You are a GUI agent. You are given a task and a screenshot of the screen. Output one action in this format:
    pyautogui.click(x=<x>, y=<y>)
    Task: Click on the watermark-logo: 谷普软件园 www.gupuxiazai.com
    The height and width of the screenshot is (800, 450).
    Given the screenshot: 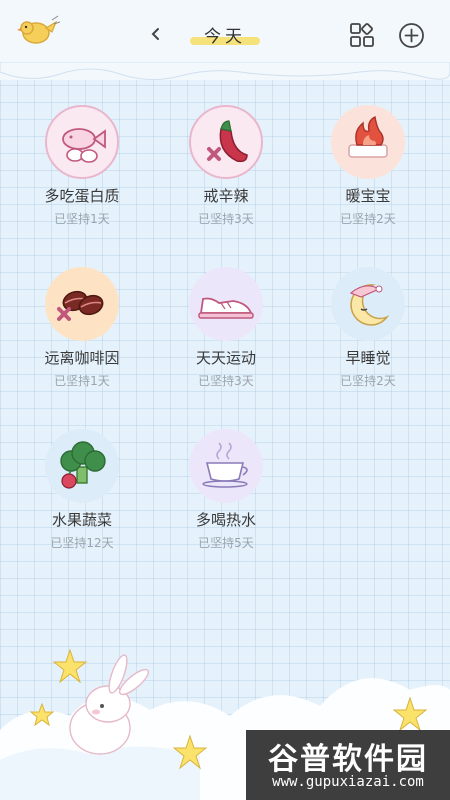 What is the action you would take?
    pyautogui.click(x=348, y=765)
    